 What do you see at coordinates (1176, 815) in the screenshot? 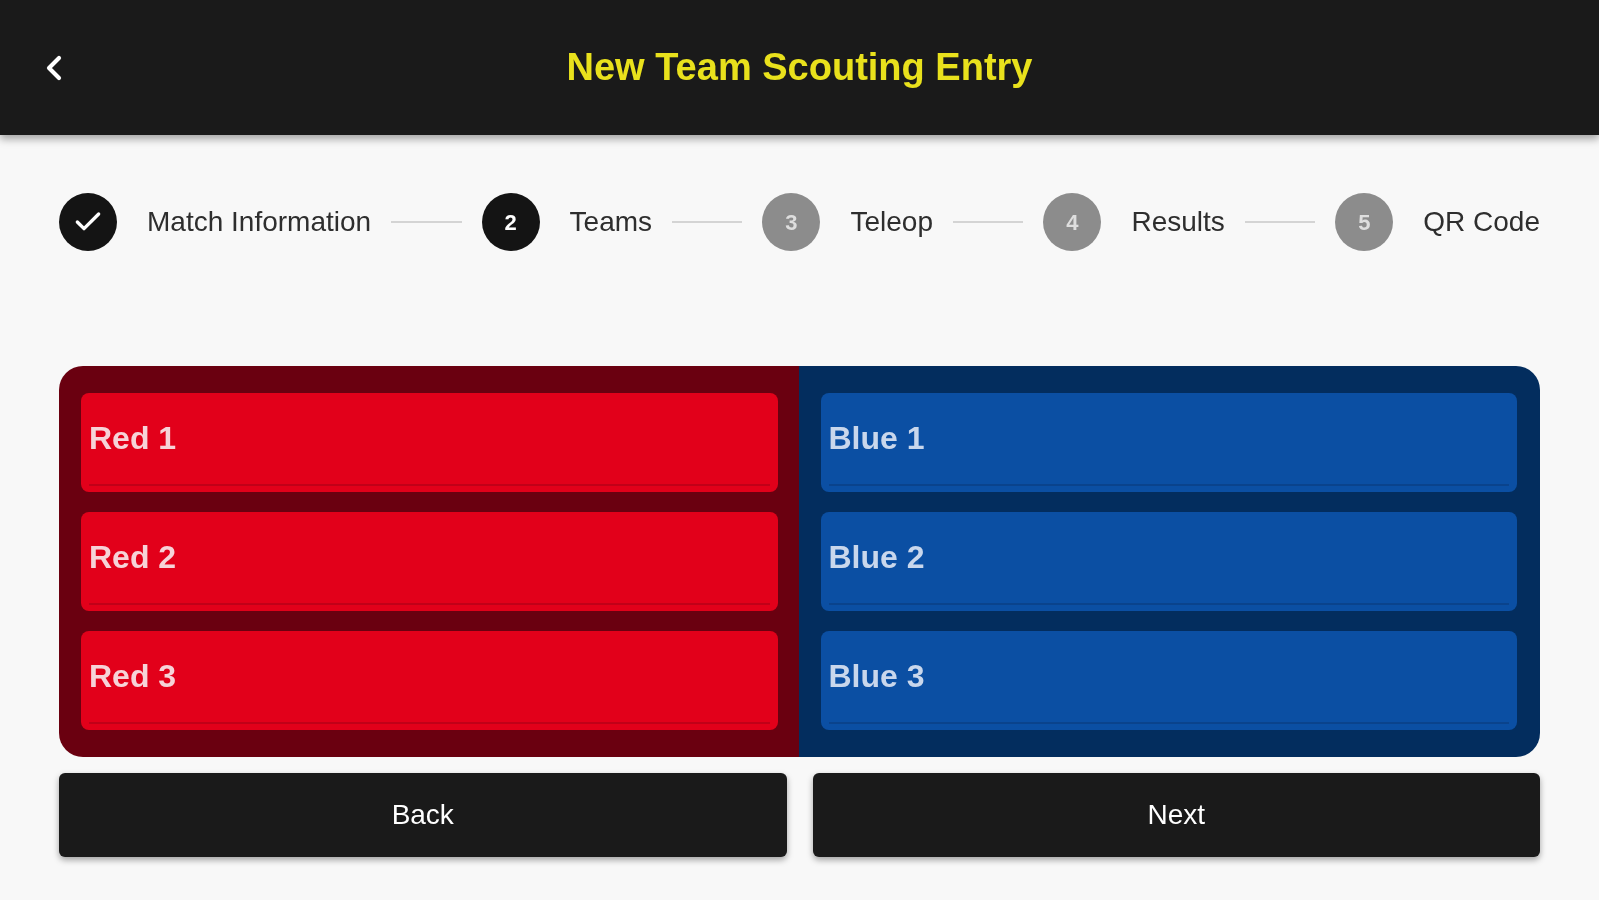
I see `next-button: Next` at bounding box center [1176, 815].